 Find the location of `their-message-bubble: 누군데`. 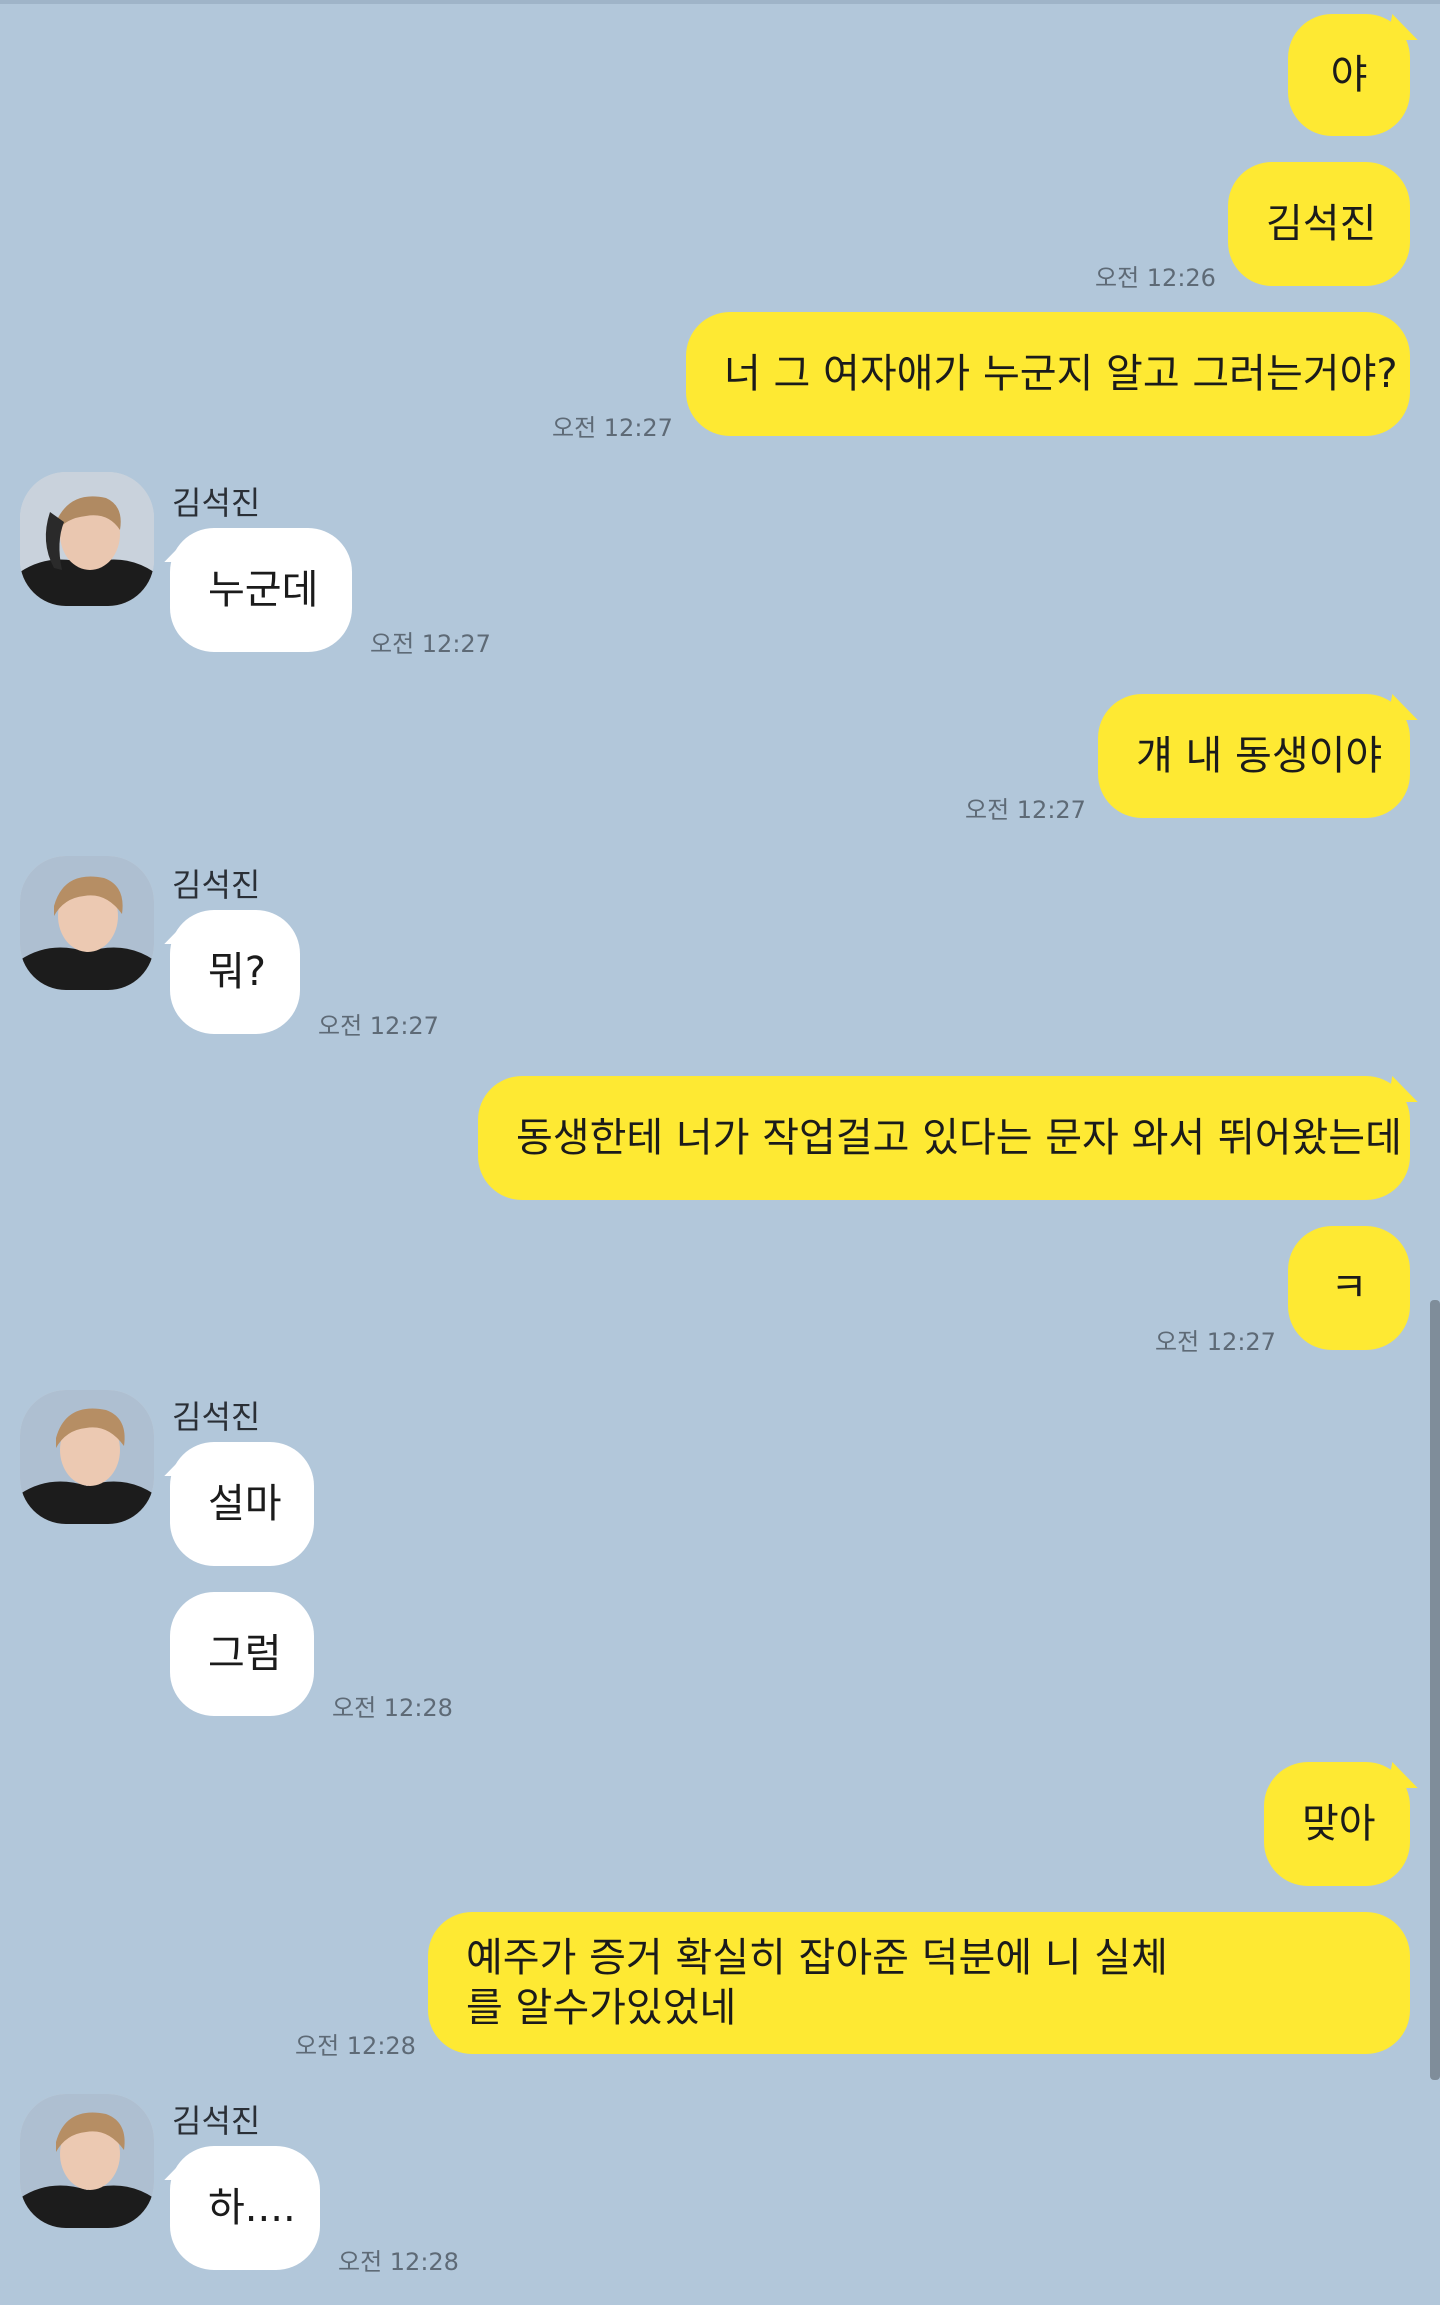

their-message-bubble: 누군데 is located at coordinates (261, 590).